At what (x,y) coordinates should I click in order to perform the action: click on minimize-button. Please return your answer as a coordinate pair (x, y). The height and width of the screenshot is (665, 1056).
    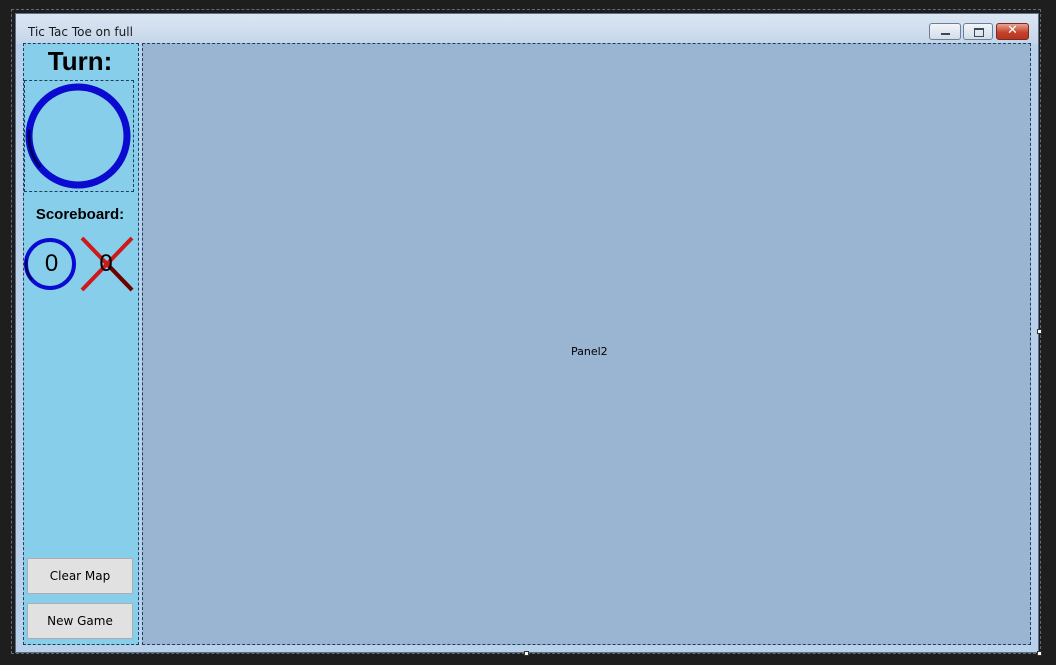
    Looking at the image, I should click on (945, 31).